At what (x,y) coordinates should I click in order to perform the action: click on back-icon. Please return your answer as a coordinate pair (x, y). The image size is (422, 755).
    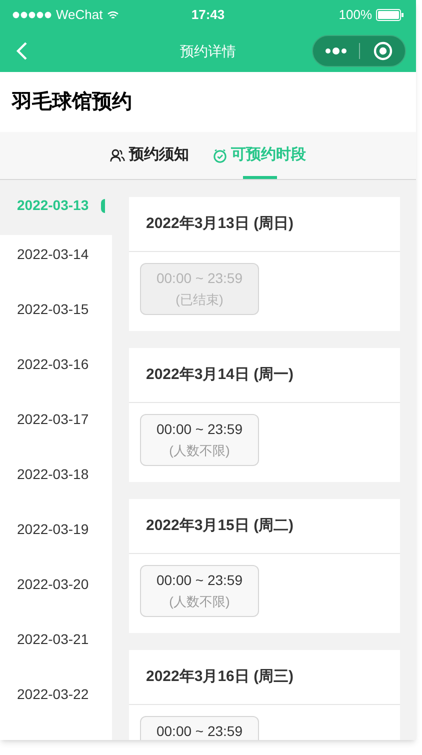
    Looking at the image, I should click on (22, 51).